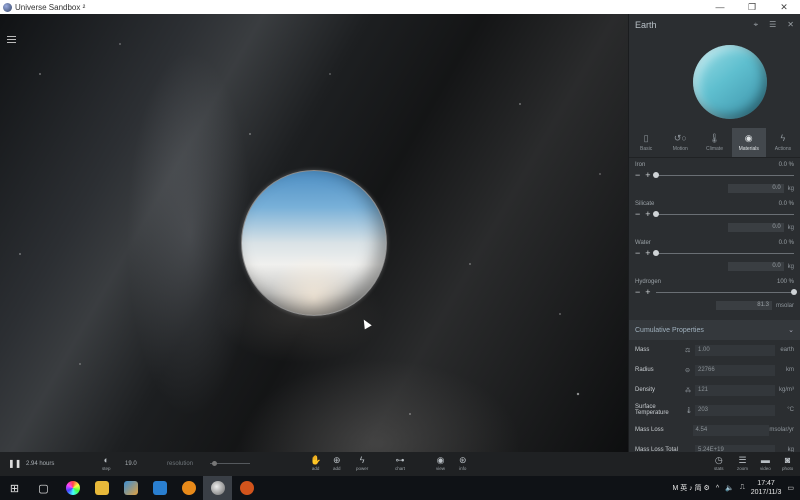  I want to click on store-icon, so click(159, 488).